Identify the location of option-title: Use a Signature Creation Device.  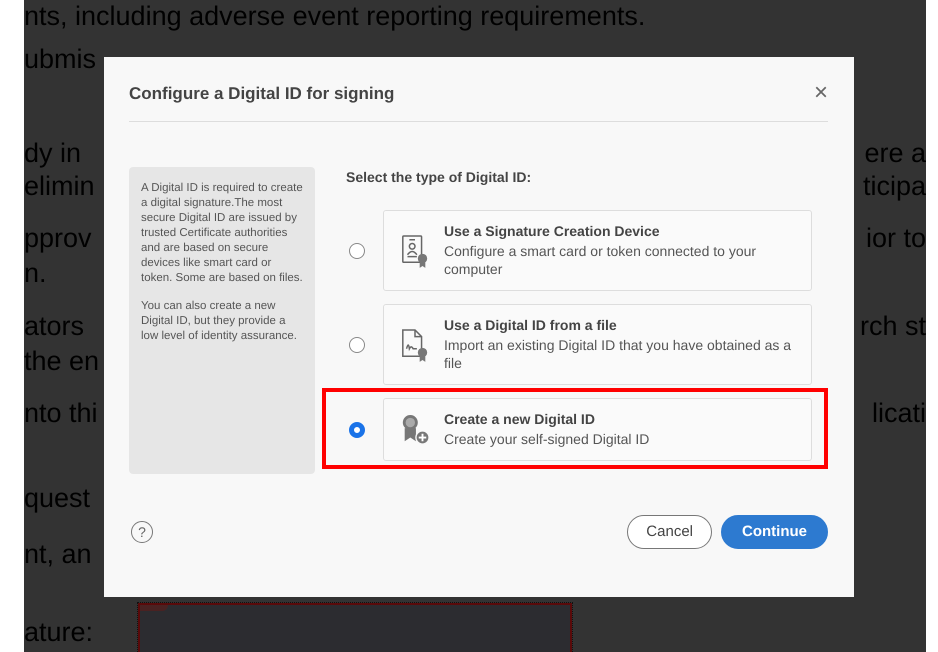
(552, 231).